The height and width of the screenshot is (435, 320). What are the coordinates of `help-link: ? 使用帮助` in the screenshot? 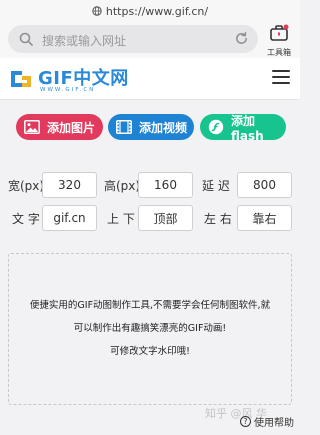 It's located at (267, 421).